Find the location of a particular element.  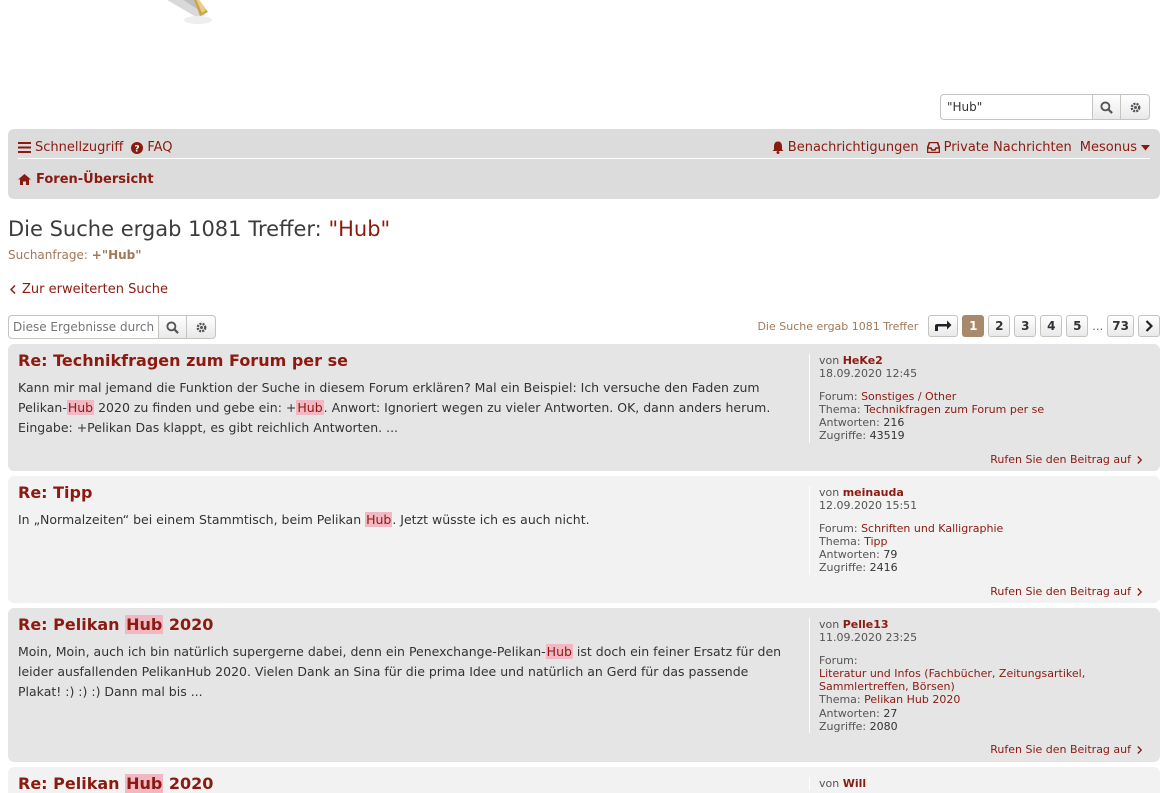

page-1: 1 is located at coordinates (973, 326).